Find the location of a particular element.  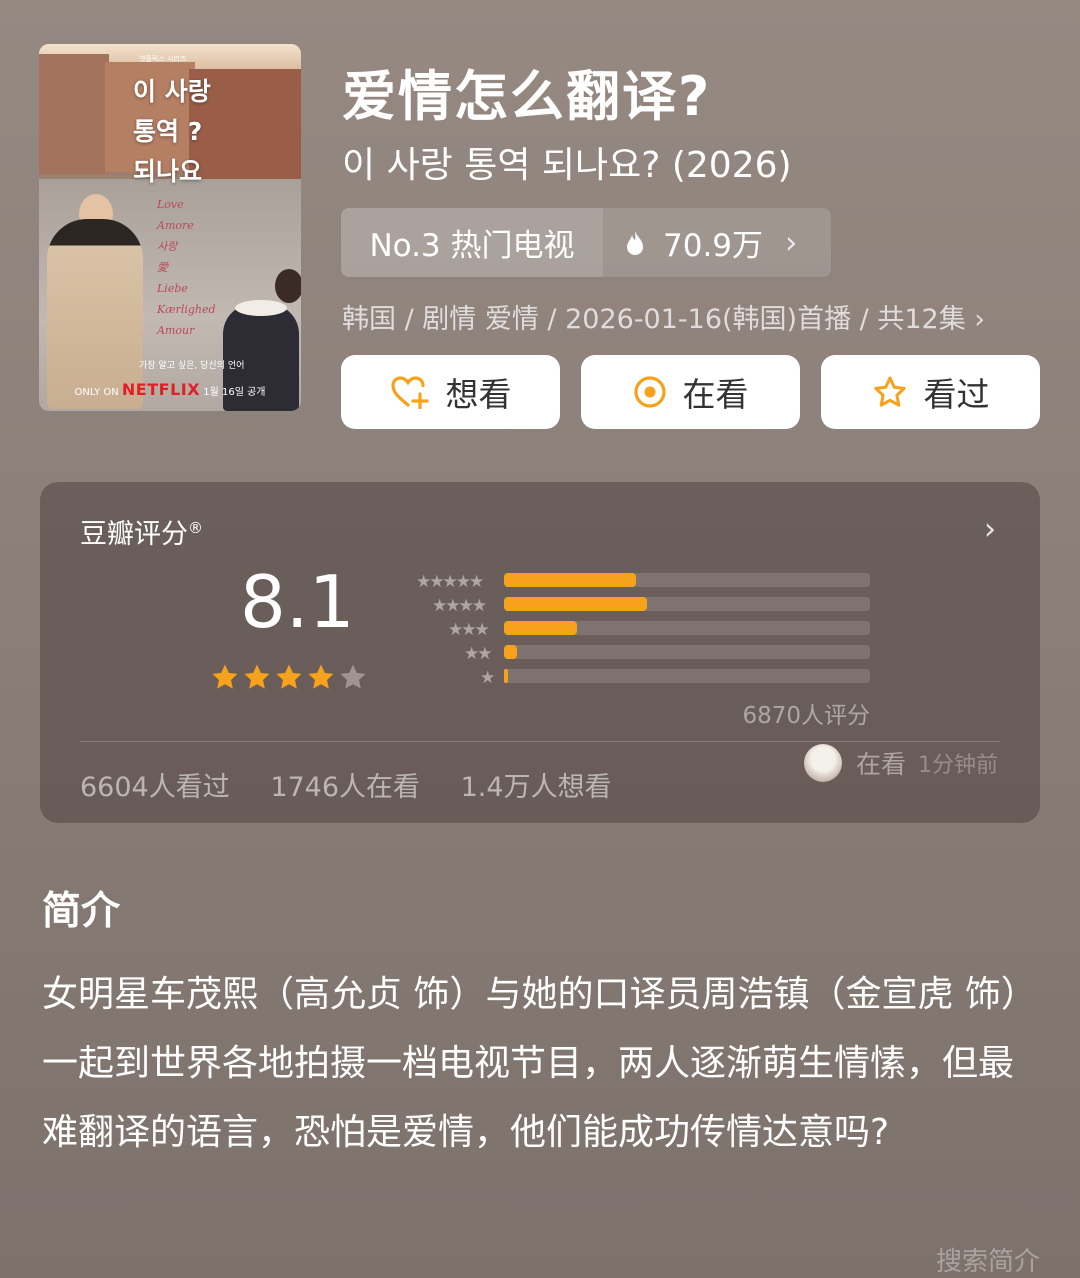

want-button: 想看 is located at coordinates (450, 392).